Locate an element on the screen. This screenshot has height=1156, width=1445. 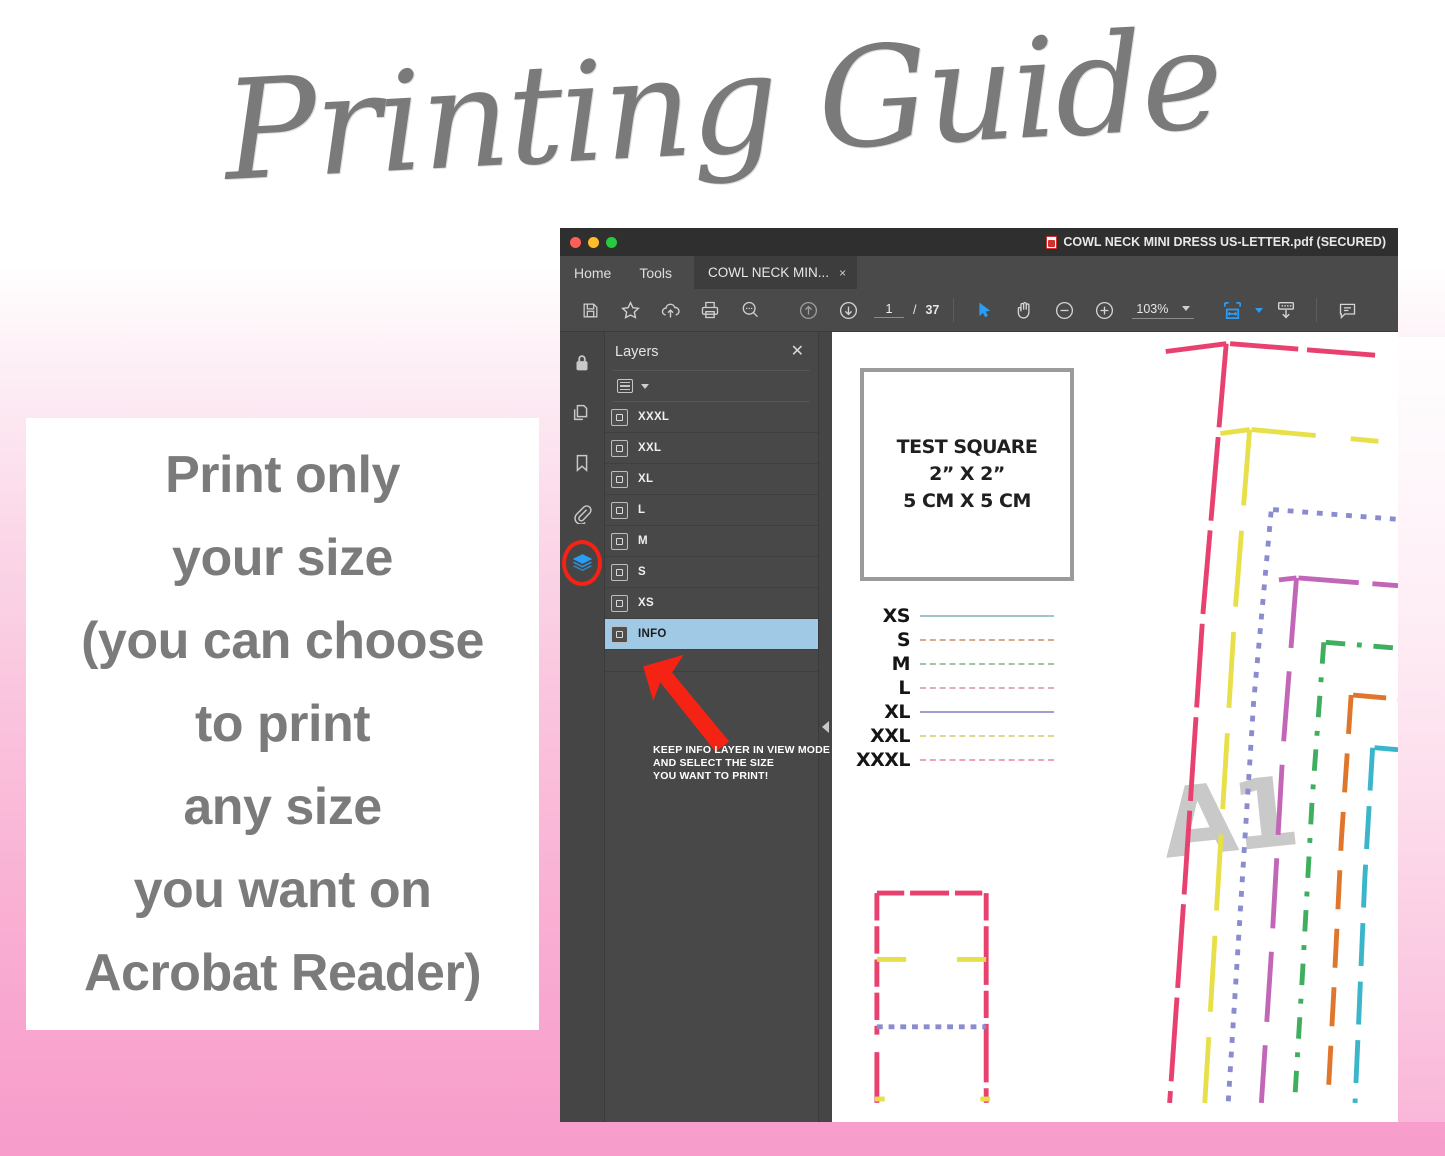
nav-home: Home is located at coordinates (592, 272).